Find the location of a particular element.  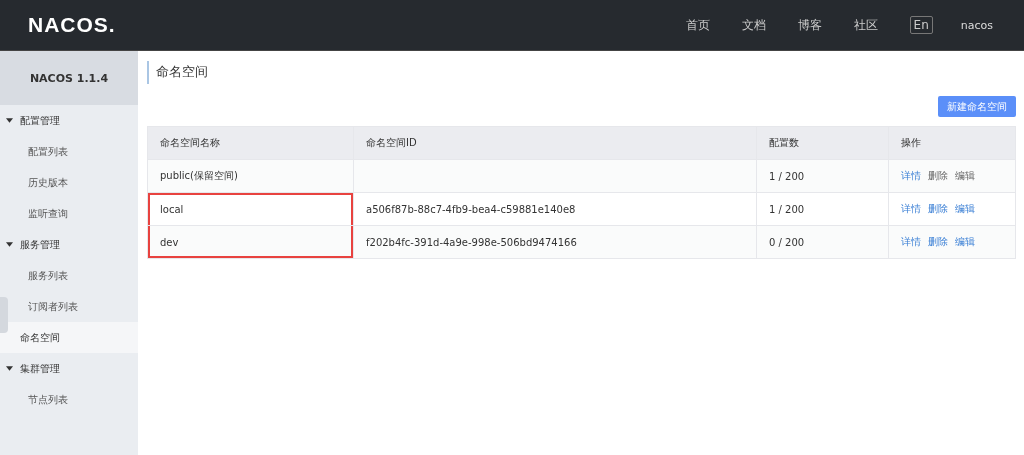

column-header: 配置数 is located at coordinates (822, 143).